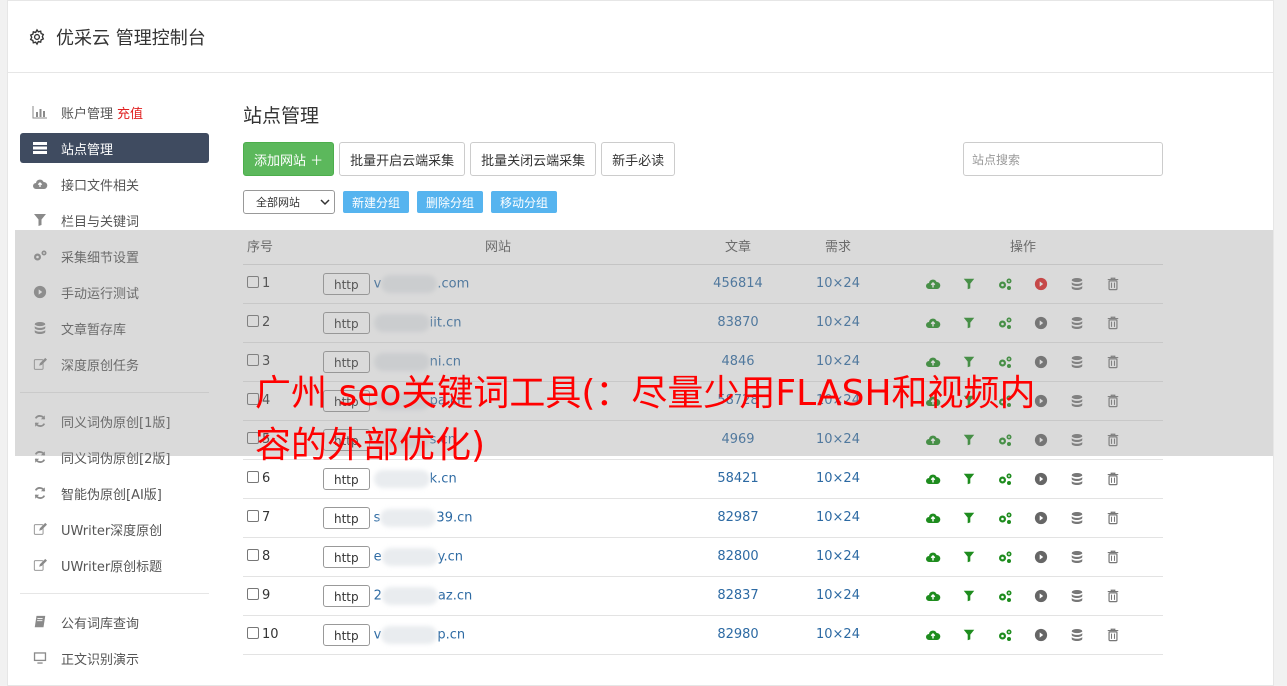 This screenshot has width=1287, height=686. What do you see at coordinates (278, 518) in the screenshot?
I see `row-number-cell: 7` at bounding box center [278, 518].